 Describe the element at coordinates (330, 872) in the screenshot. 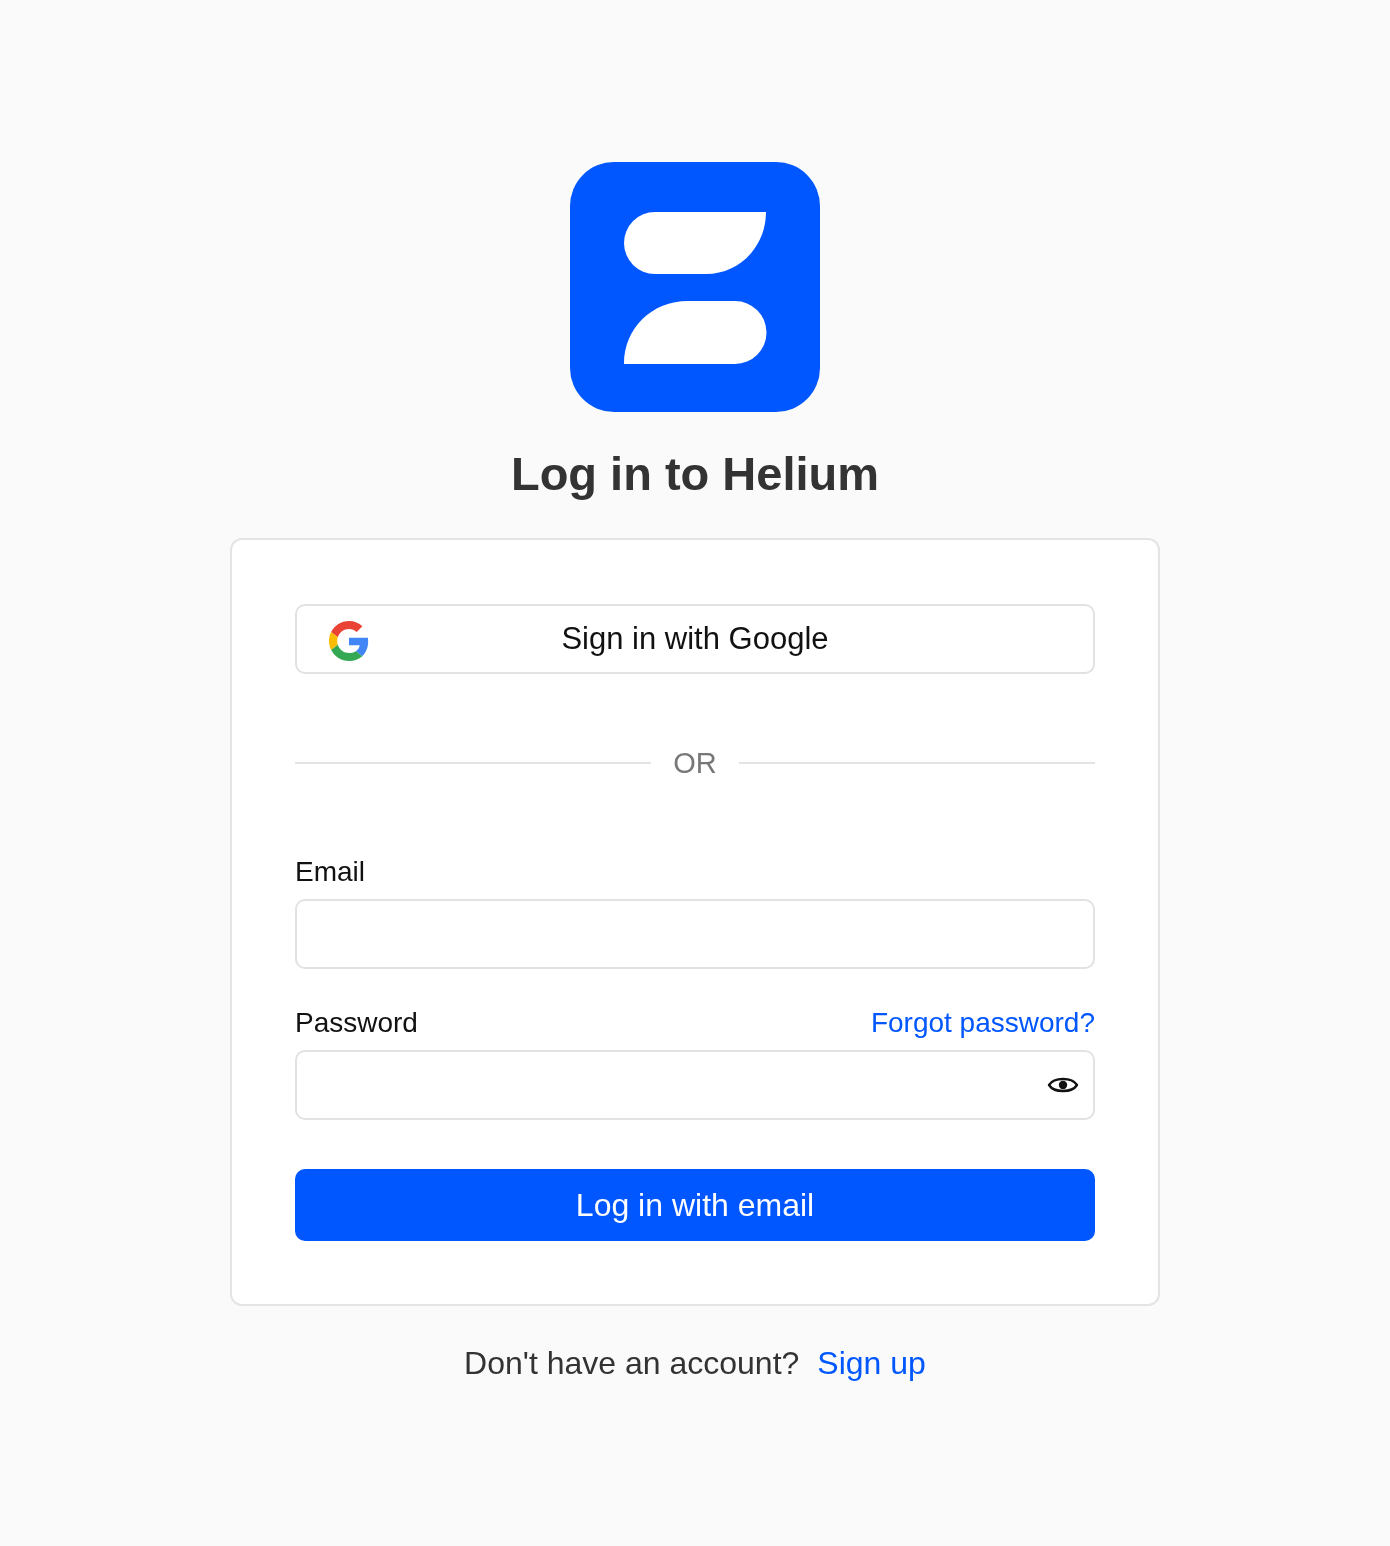

I see `field-label: Email` at that location.